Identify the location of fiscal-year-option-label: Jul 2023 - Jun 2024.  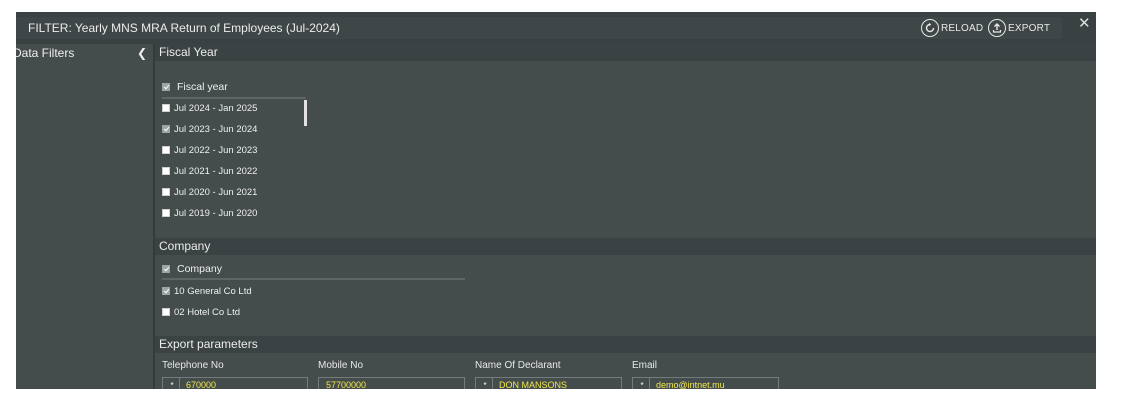
(216, 129).